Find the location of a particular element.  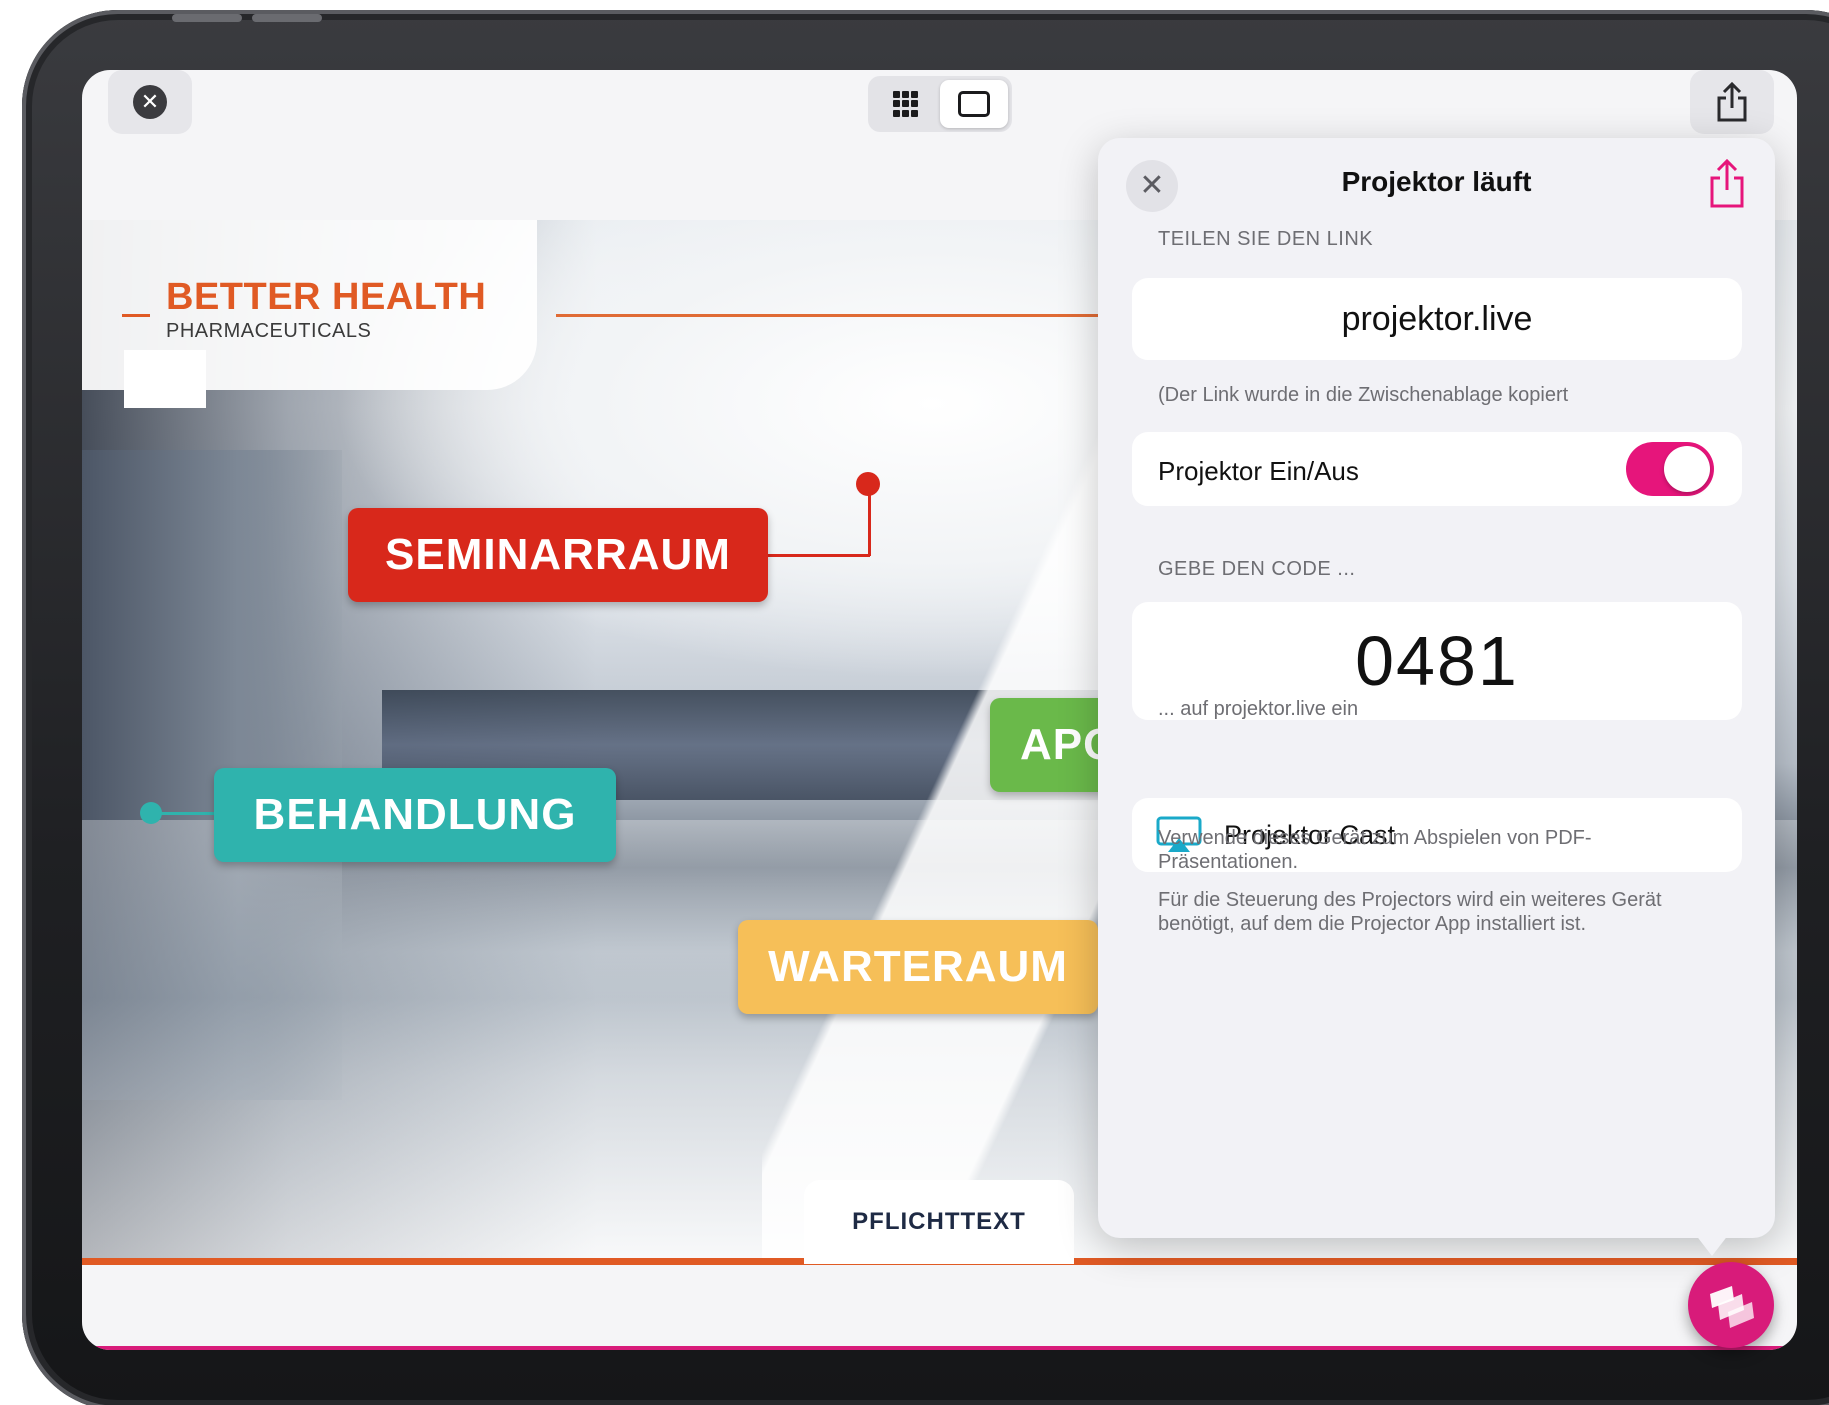

seminar-hotspot is located at coordinates (868, 484).